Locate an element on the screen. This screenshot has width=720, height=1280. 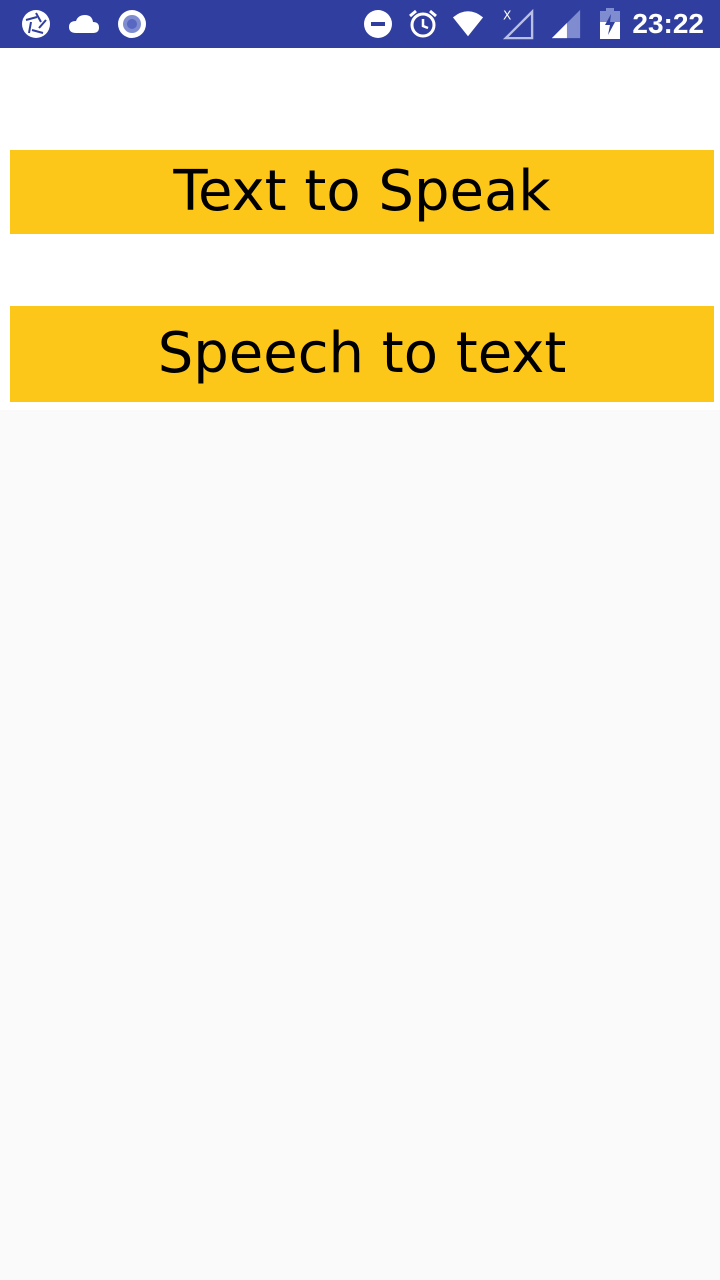
signal-icon is located at coordinates (566, 24).